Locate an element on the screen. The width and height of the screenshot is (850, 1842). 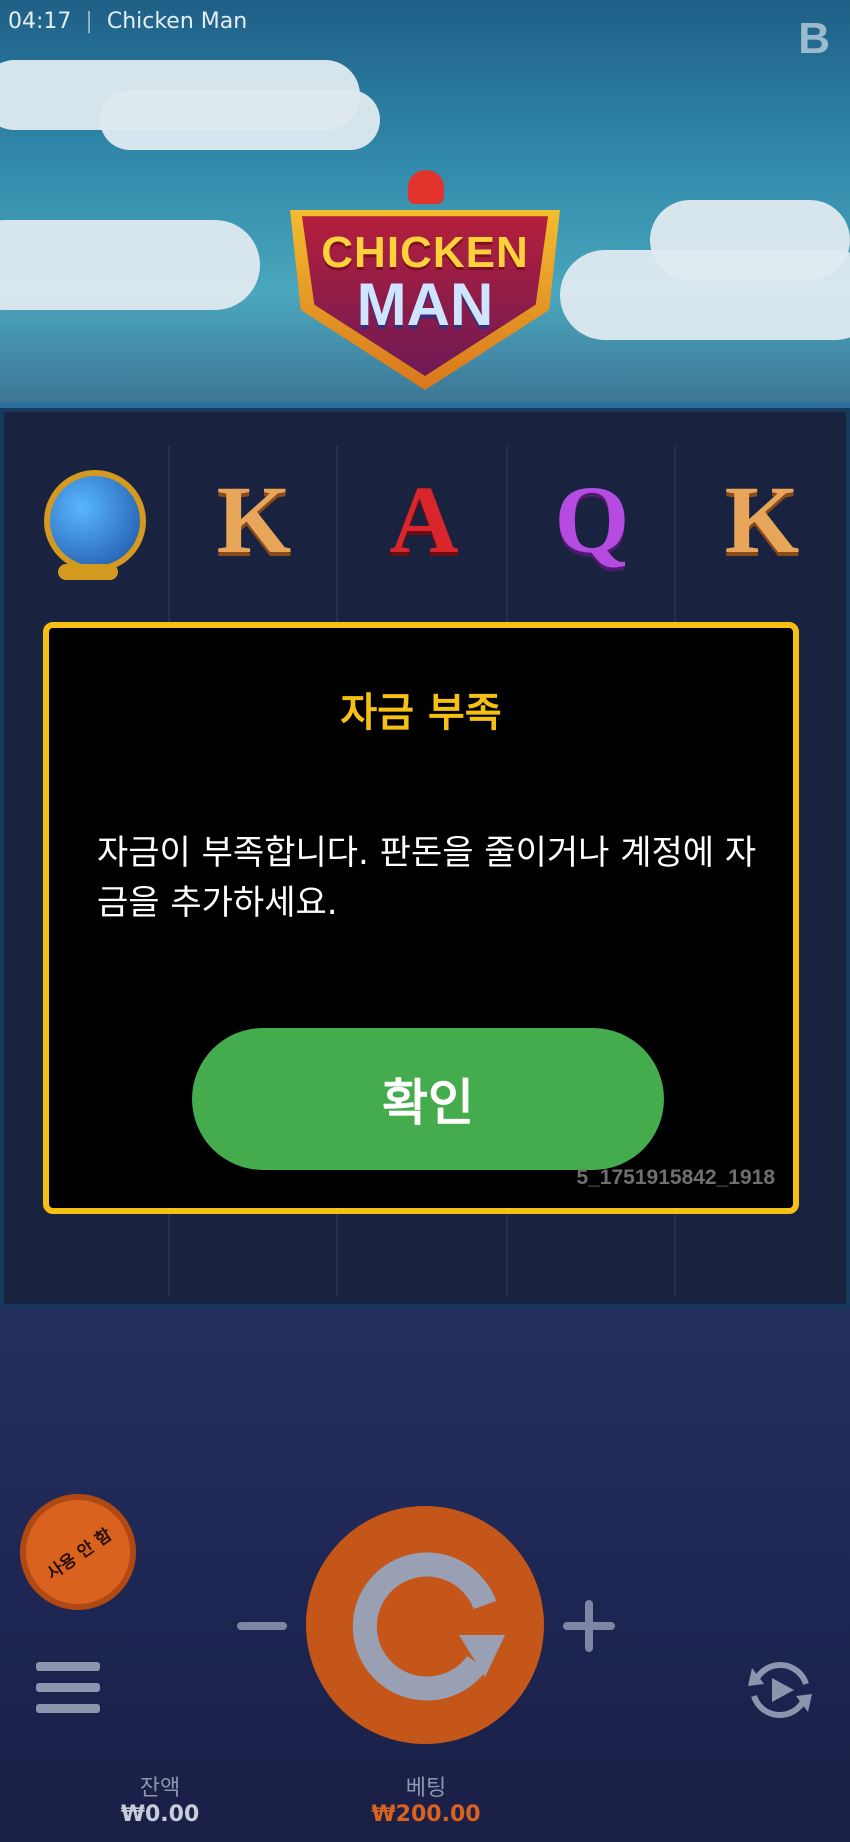
increase-bet-button is located at coordinates (589, 1626).